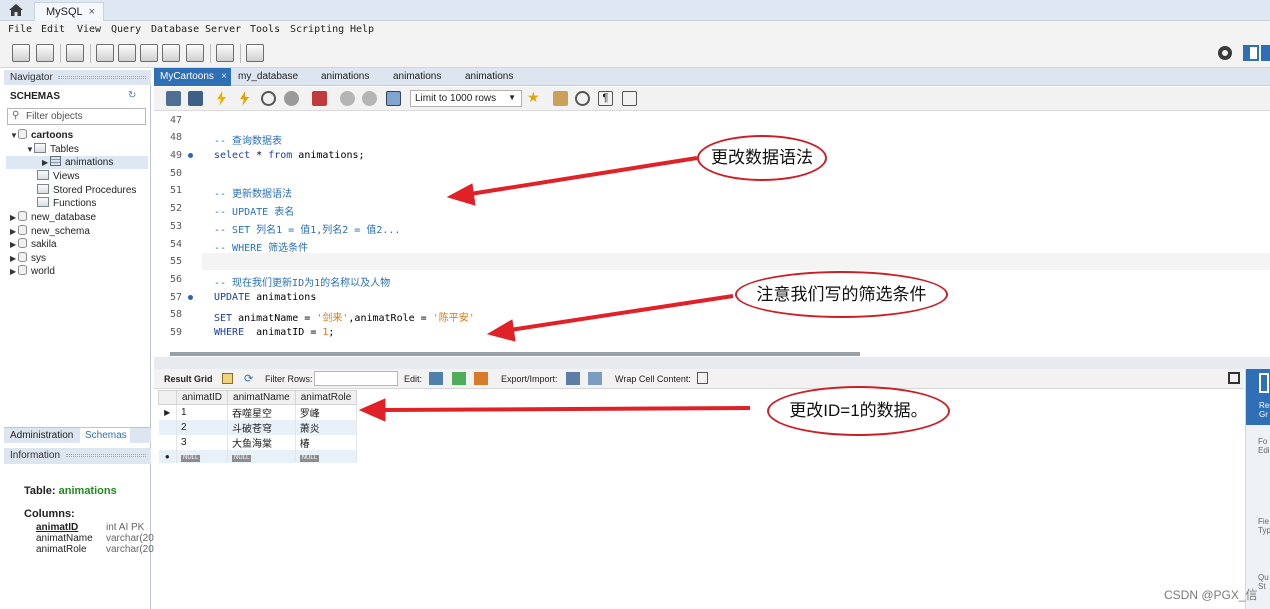 The height and width of the screenshot is (609, 1270). I want to click on tab-administration: Administration, so click(41, 435).